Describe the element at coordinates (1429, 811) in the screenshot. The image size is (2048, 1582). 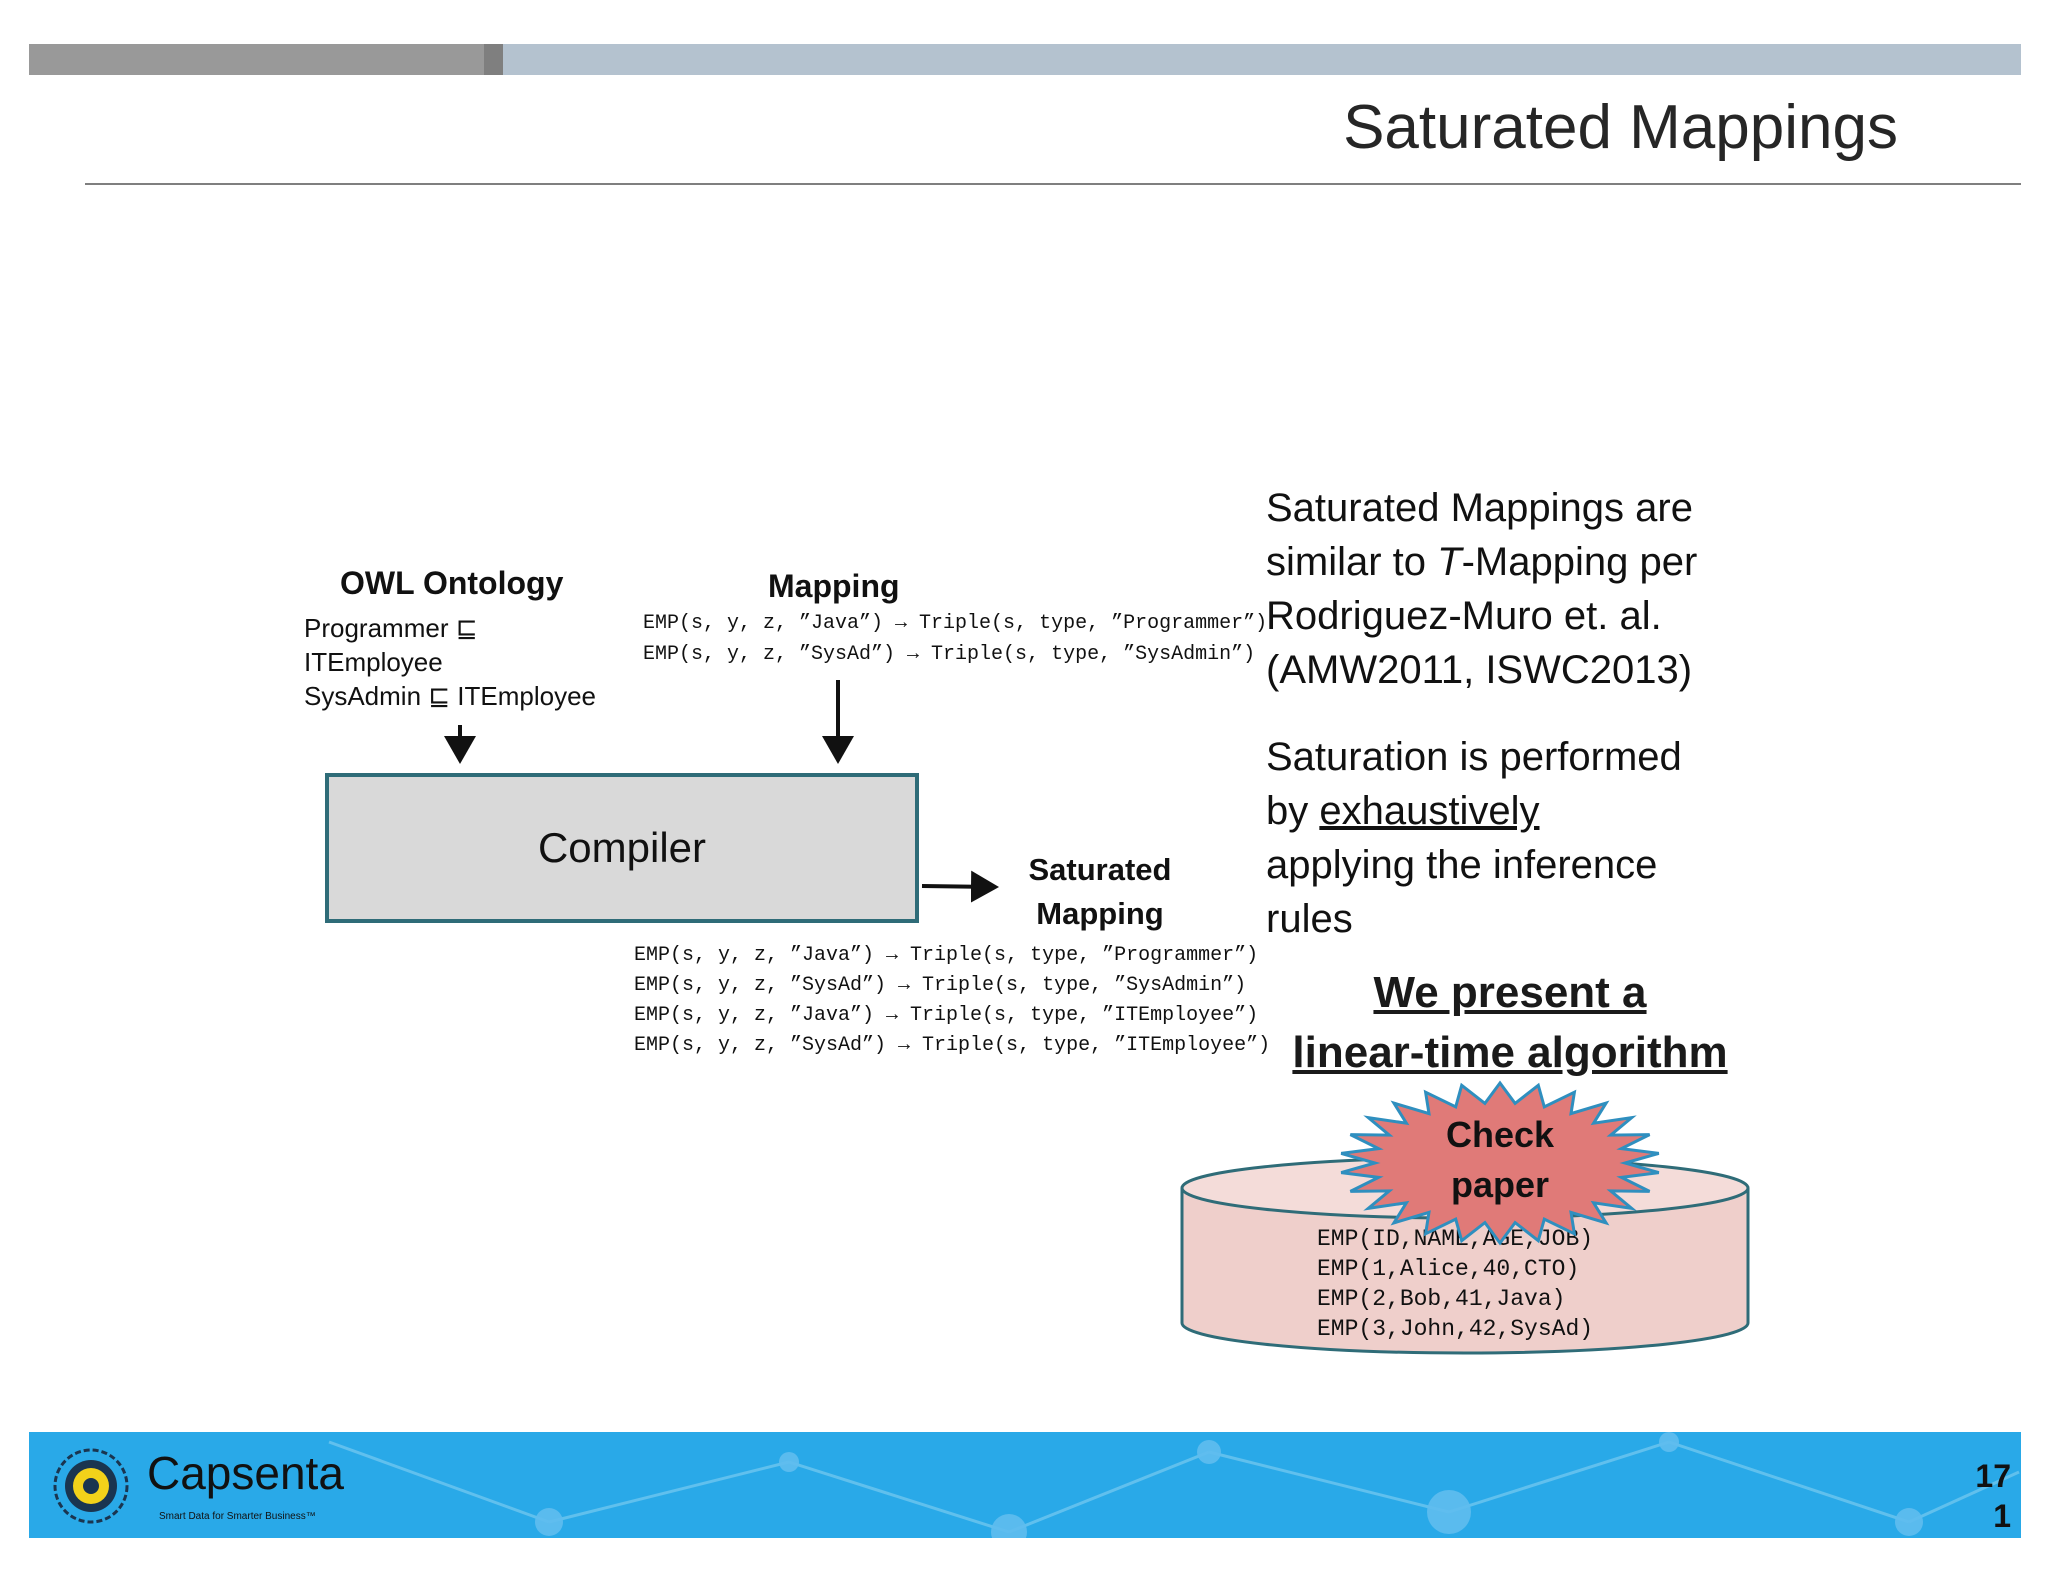
I see `saturation-text-underlined: exhaustively` at that location.